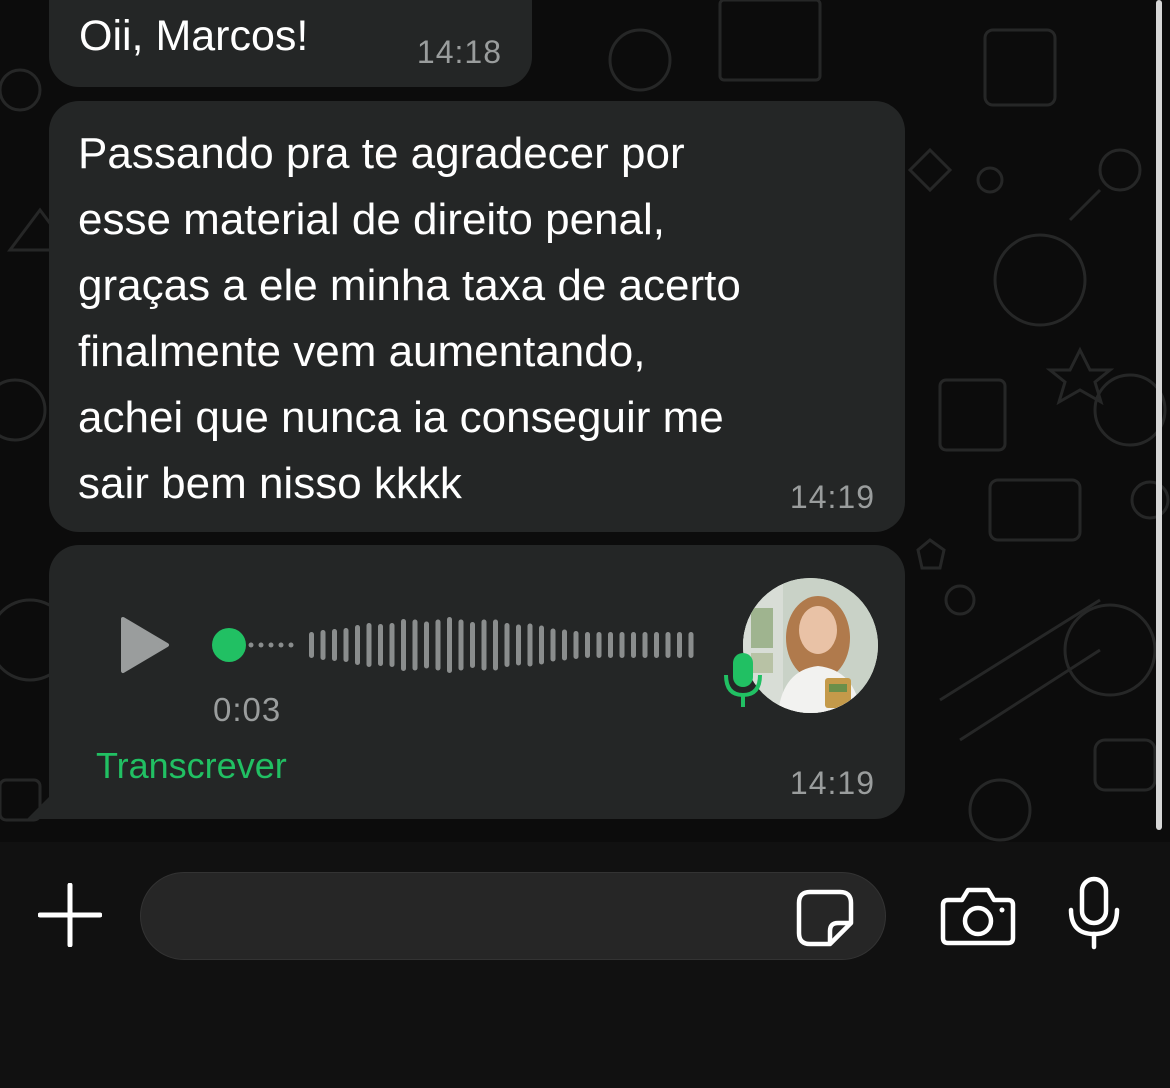  What do you see at coordinates (145, 645) in the screenshot?
I see `play-icon` at bounding box center [145, 645].